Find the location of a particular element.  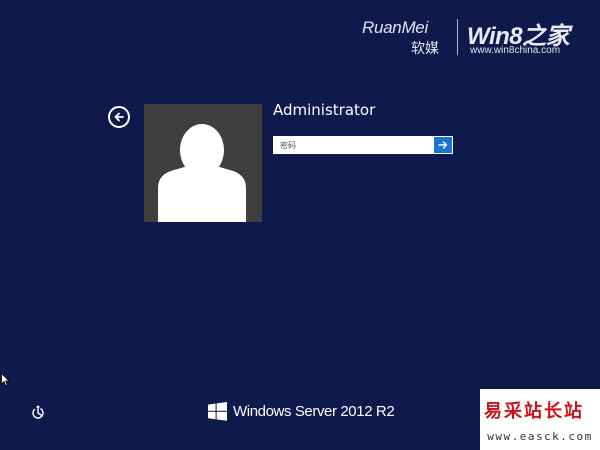

watermark-bottom: 易采站长站 www.easck.com is located at coordinates (540, 419).